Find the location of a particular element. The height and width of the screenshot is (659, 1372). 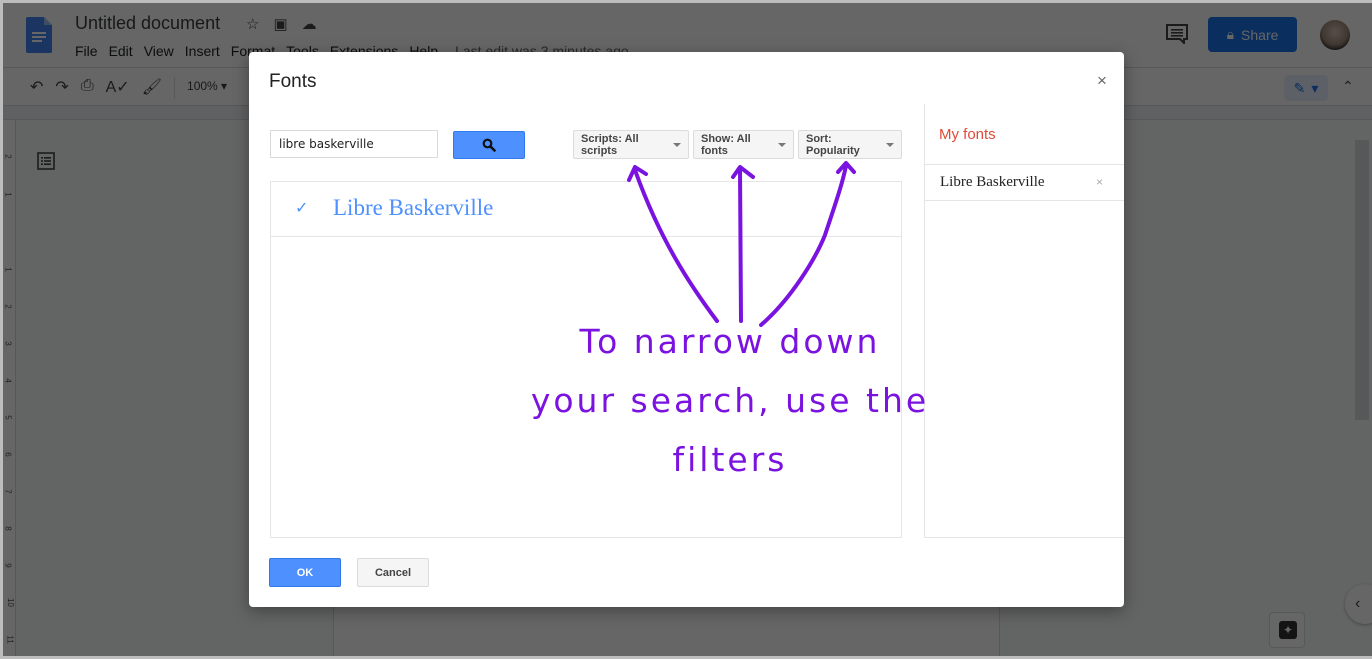

my-fonts-title: My fonts is located at coordinates (967, 134).